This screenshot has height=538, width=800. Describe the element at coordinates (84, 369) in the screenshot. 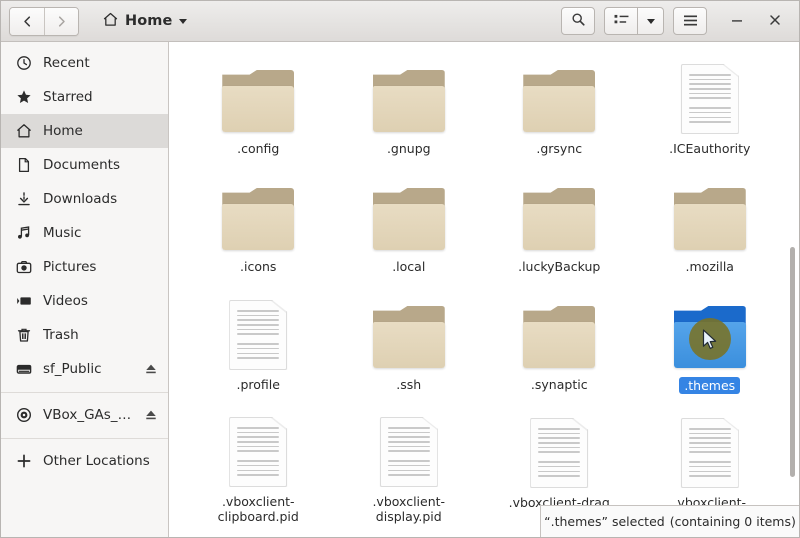

I see `sidebar-item-sf-public: sf_Public` at that location.